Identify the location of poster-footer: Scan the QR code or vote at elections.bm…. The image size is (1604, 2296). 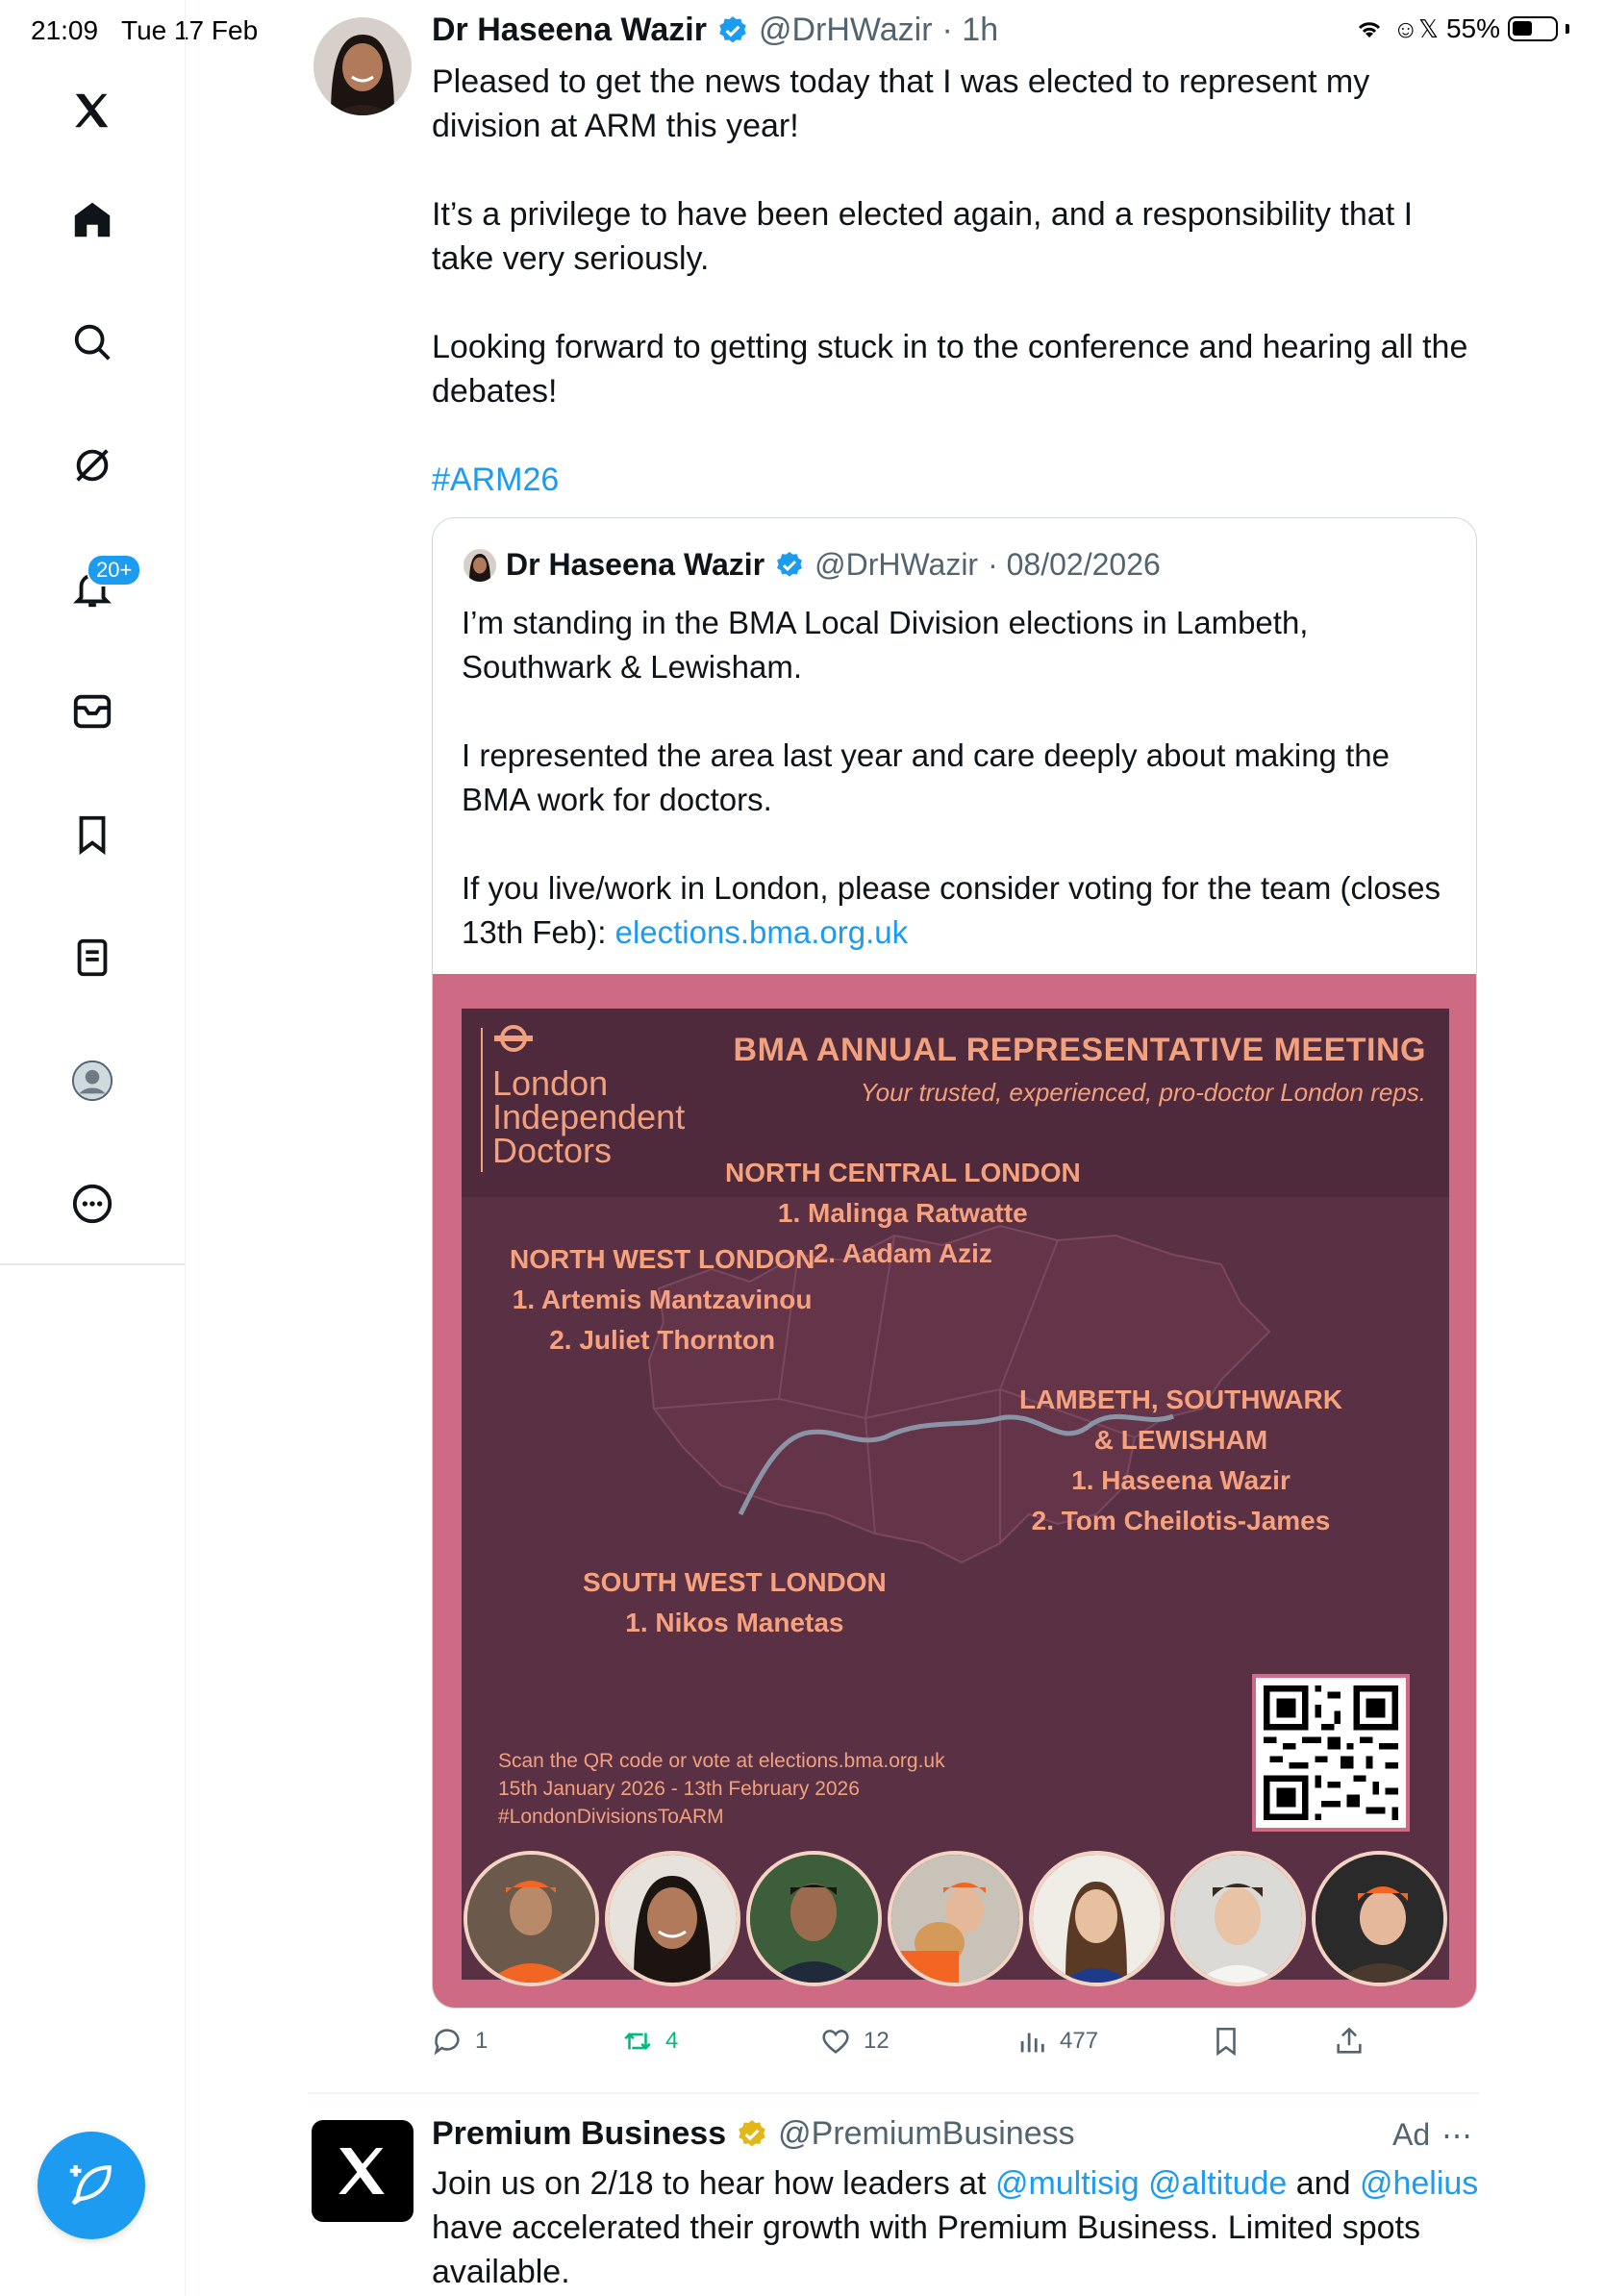
(721, 1789).